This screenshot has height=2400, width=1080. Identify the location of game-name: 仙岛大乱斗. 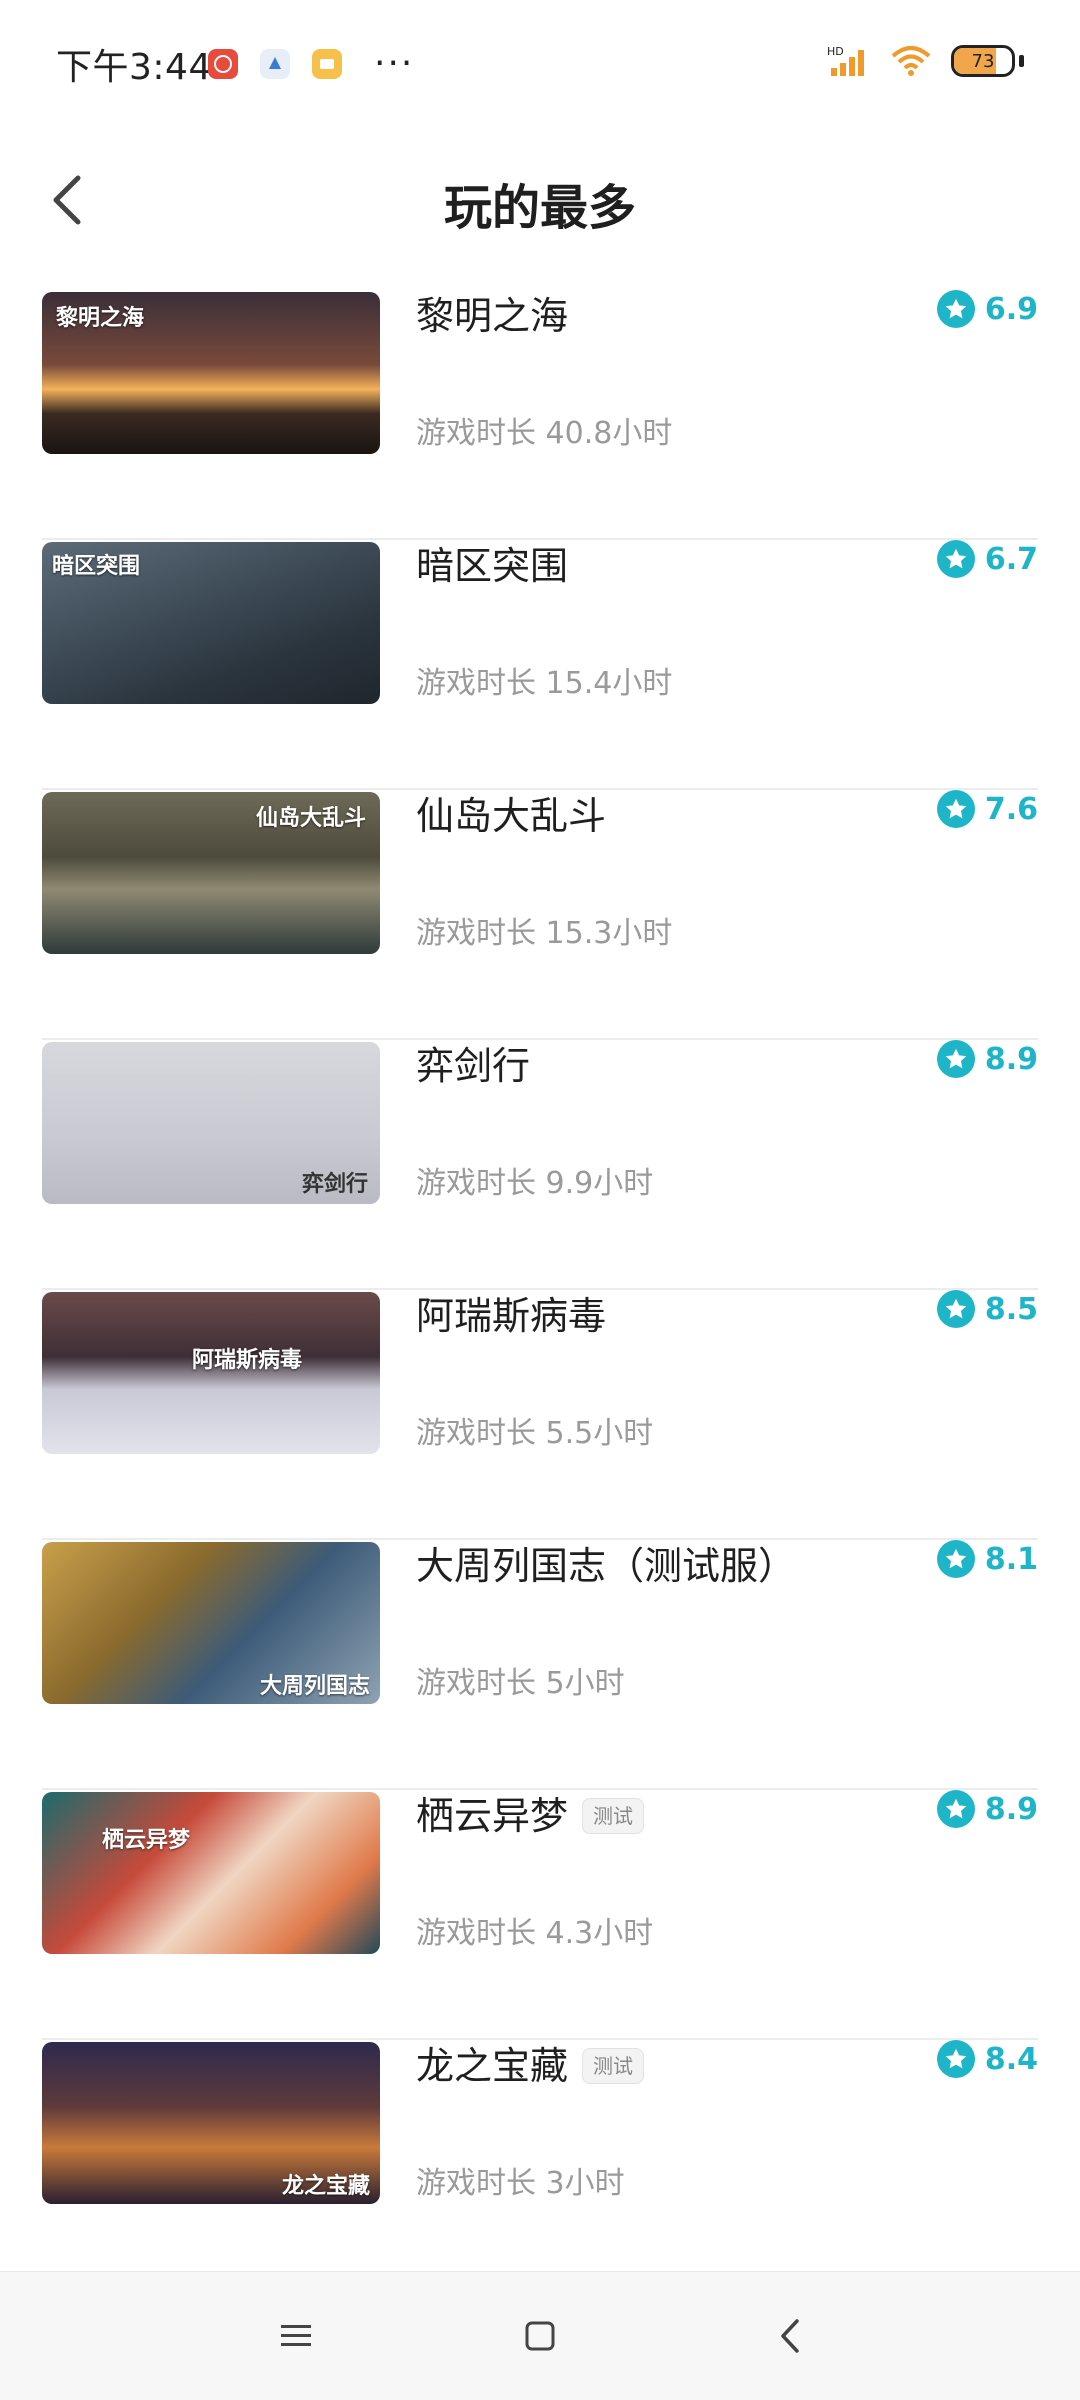
(511, 816).